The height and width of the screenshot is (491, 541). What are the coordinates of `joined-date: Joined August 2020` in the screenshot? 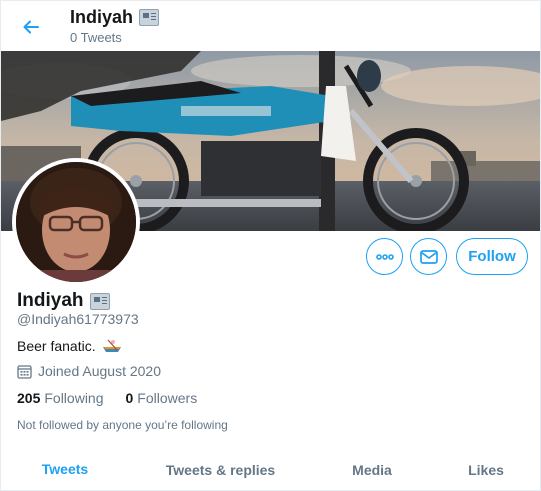 It's located at (89, 371).